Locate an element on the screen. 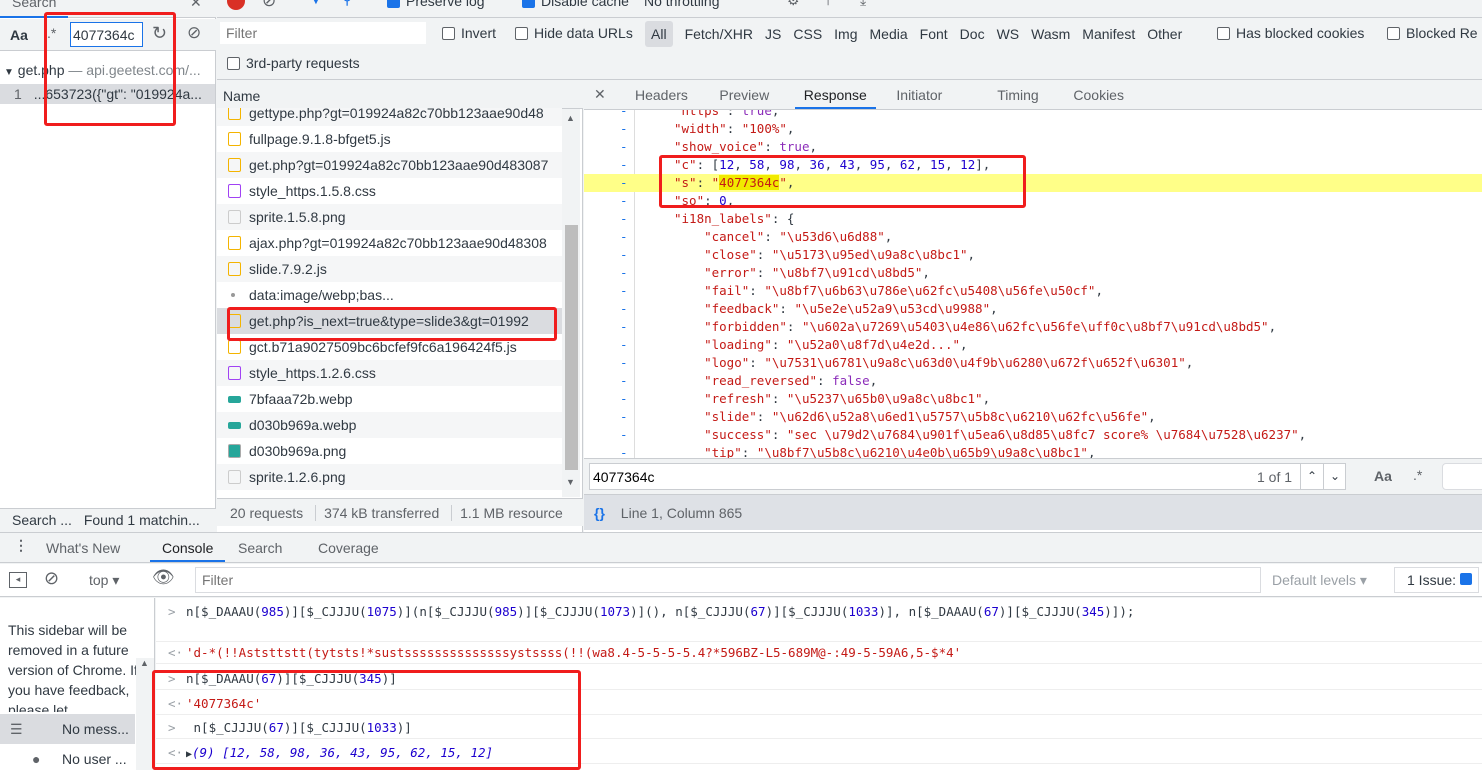 The height and width of the screenshot is (770, 1482). type-filter-font: Font is located at coordinates (934, 34).